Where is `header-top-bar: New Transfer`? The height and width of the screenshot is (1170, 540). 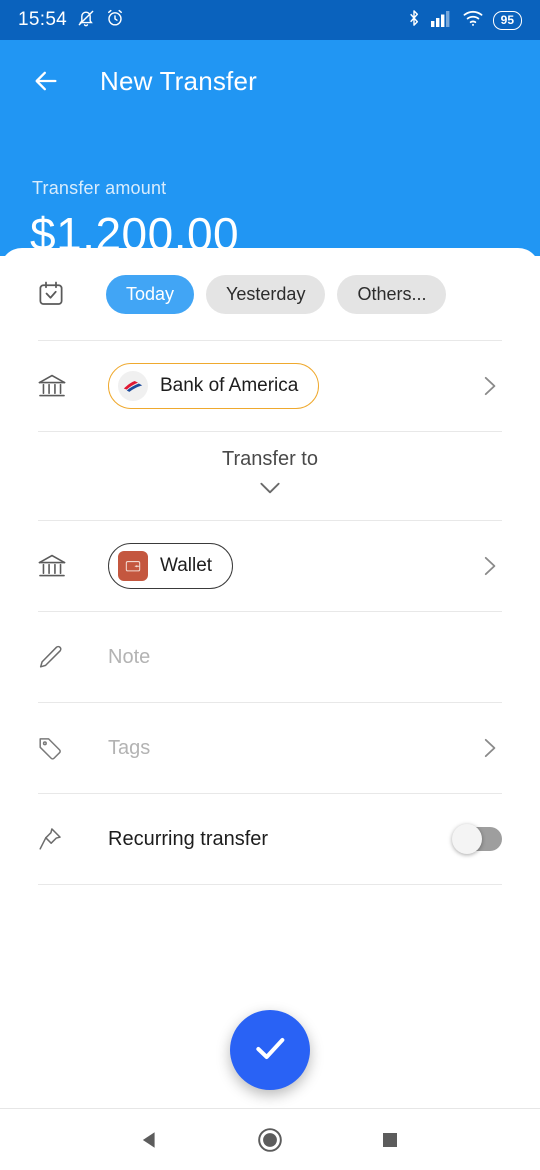
header-top-bar: New Transfer is located at coordinates (270, 81).